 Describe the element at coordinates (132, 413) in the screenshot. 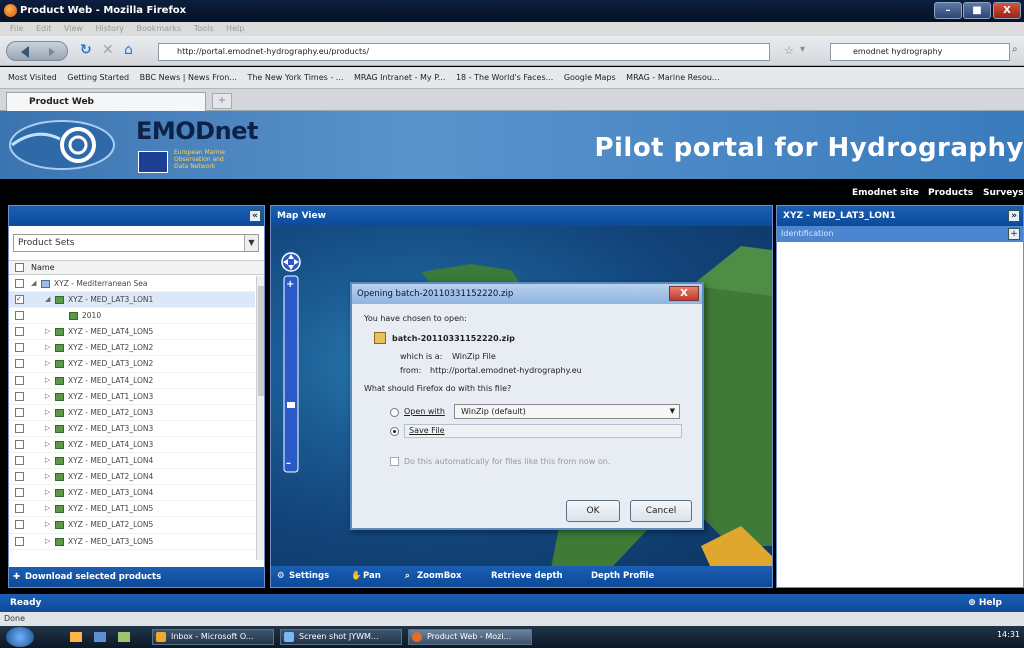

I see `tree-row: ▷ XYZ - MED_LAT2_LON3` at that location.